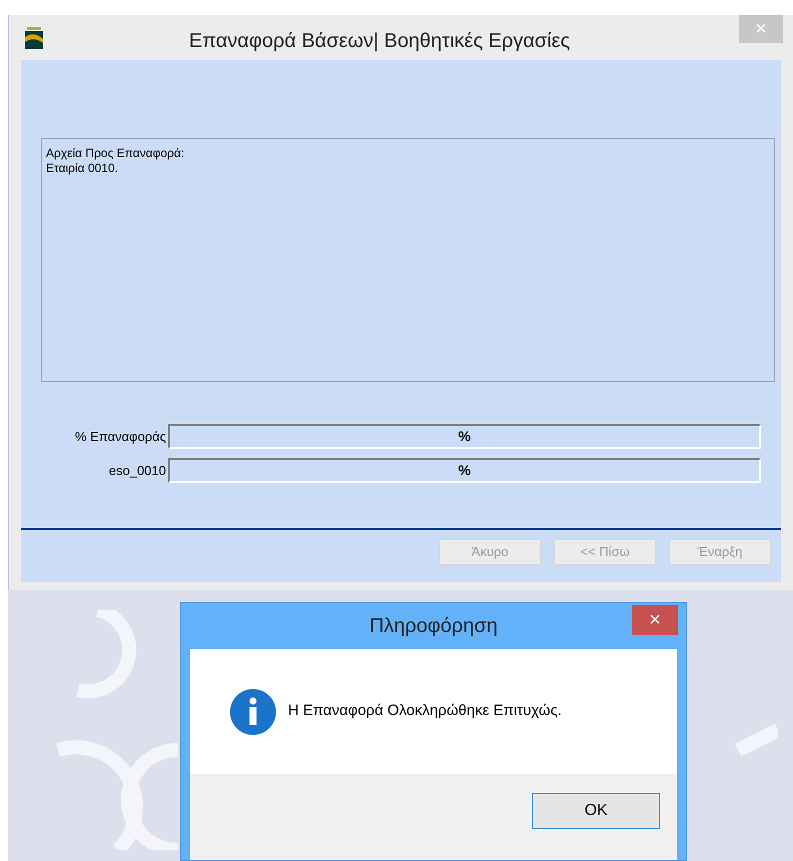  I want to click on dialog-message: Η Επαναφορά Ολοκληρώθηκε Επιτυχώς., so click(425, 711).